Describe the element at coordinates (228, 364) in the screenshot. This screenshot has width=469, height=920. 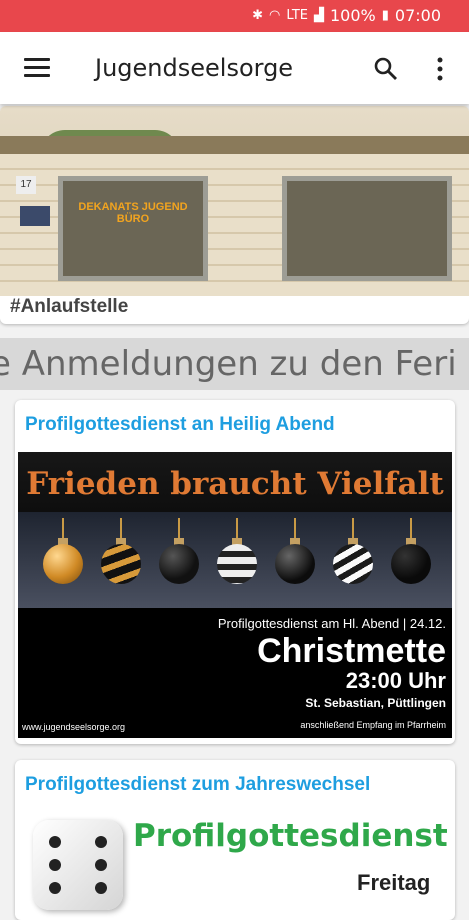
I see `ticker-text: e Anmeldungen zu den Feri` at that location.